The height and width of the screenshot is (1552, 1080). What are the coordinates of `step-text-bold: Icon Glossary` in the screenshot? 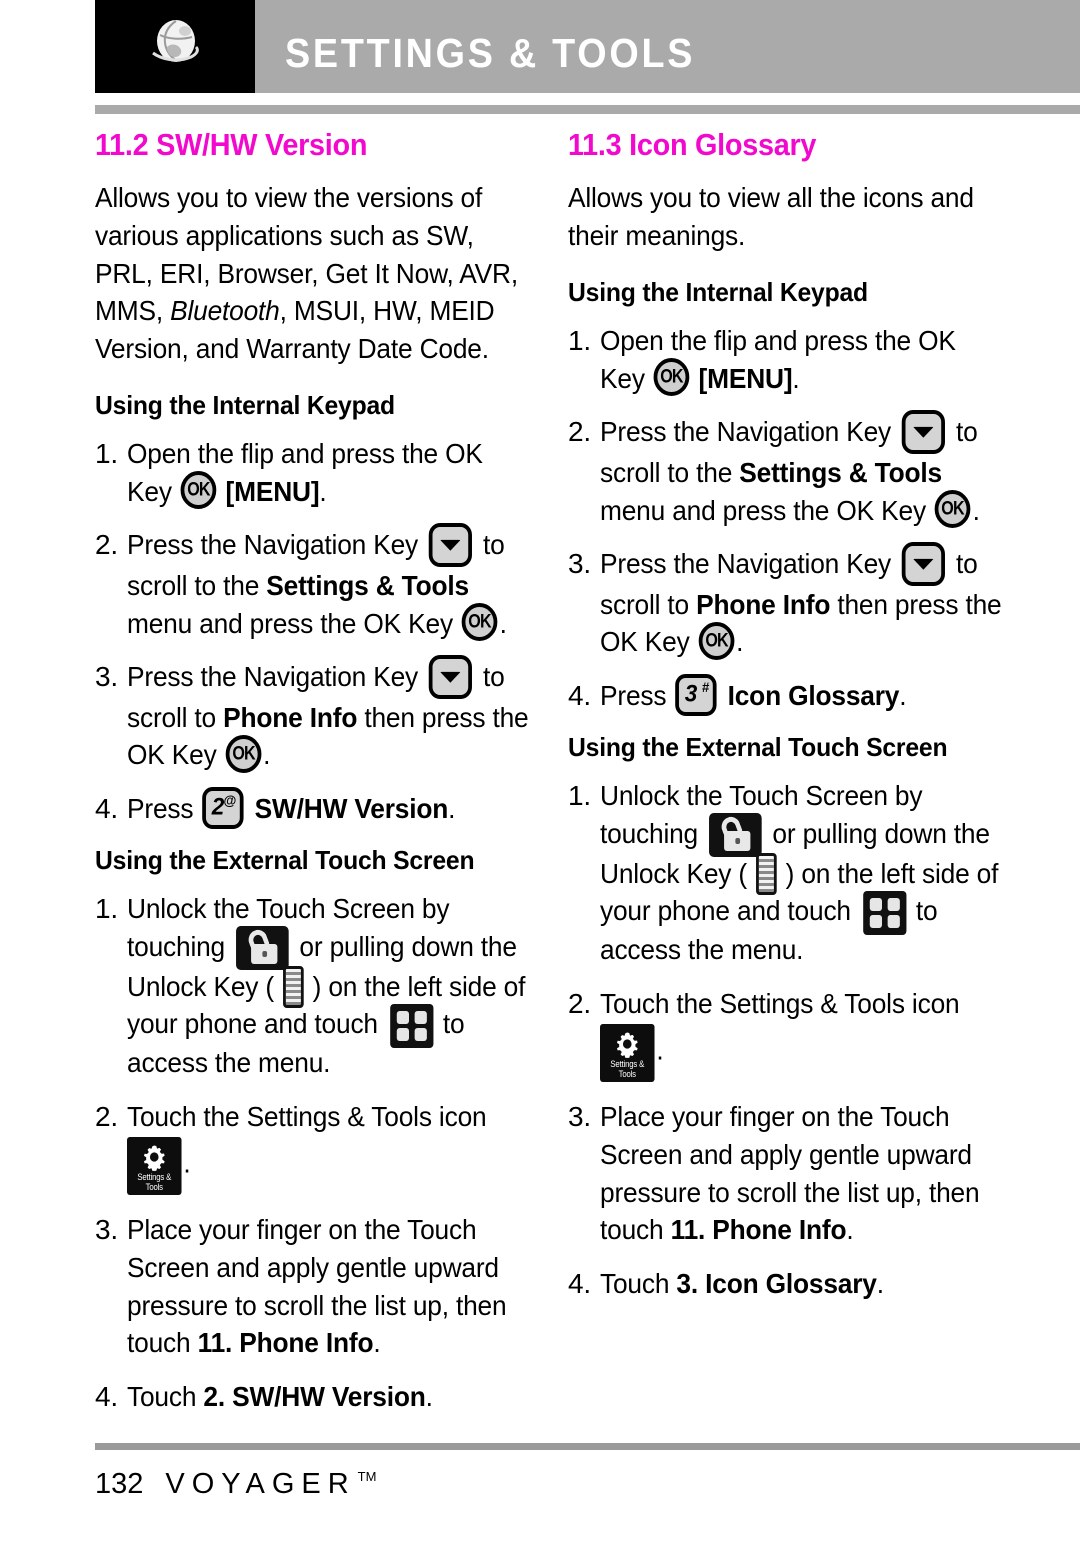 It's located at (813, 696).